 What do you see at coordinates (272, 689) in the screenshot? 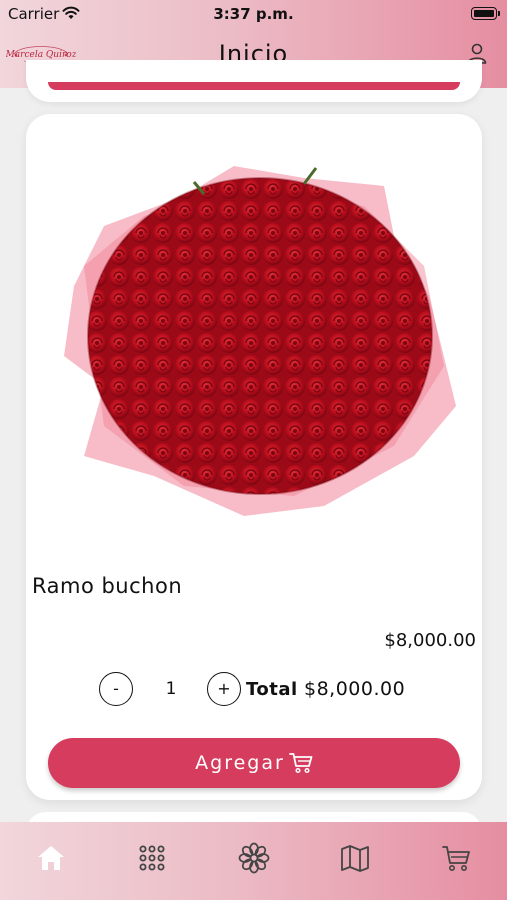
I see `total-label: Total` at bounding box center [272, 689].